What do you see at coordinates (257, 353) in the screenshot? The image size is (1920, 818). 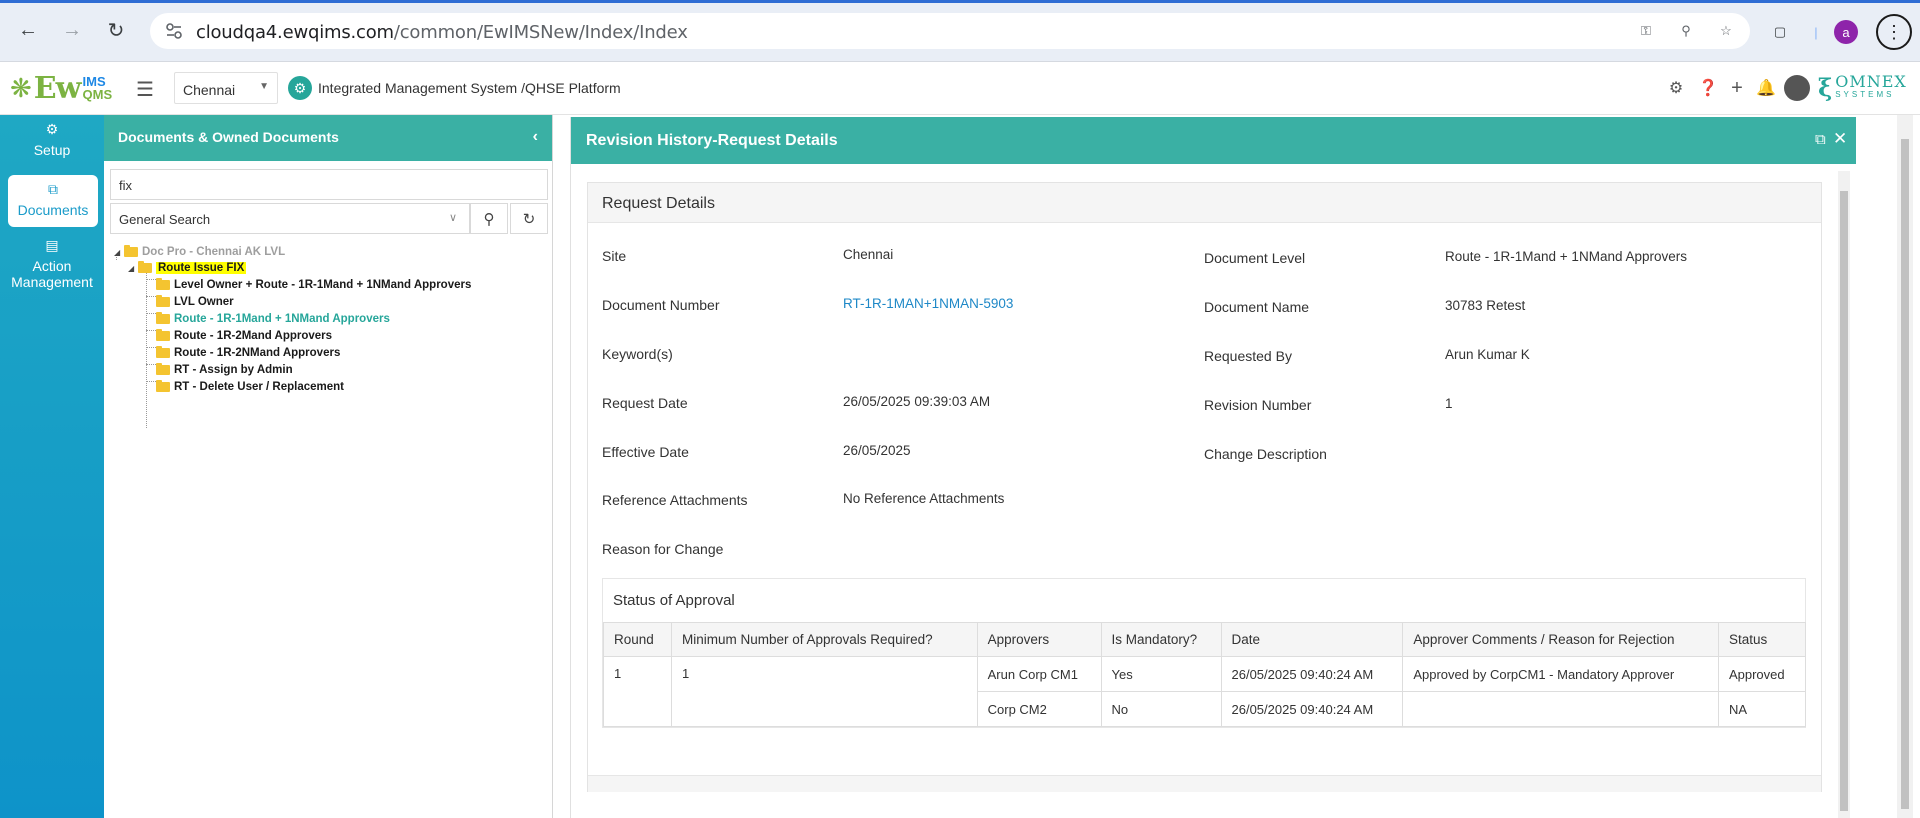 I see `tree-node-label: Route - 1R-2NMand Approvers` at bounding box center [257, 353].